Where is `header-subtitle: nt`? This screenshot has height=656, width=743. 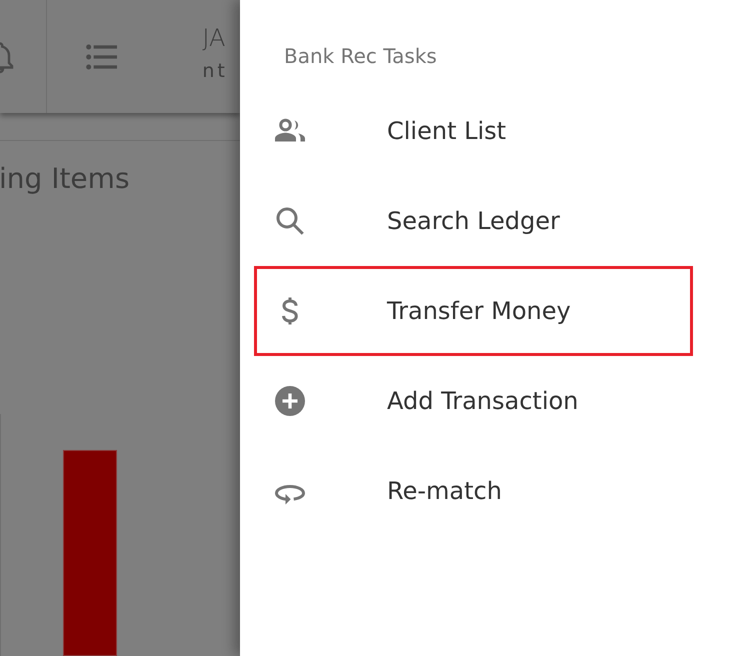 header-subtitle: nt is located at coordinates (215, 71).